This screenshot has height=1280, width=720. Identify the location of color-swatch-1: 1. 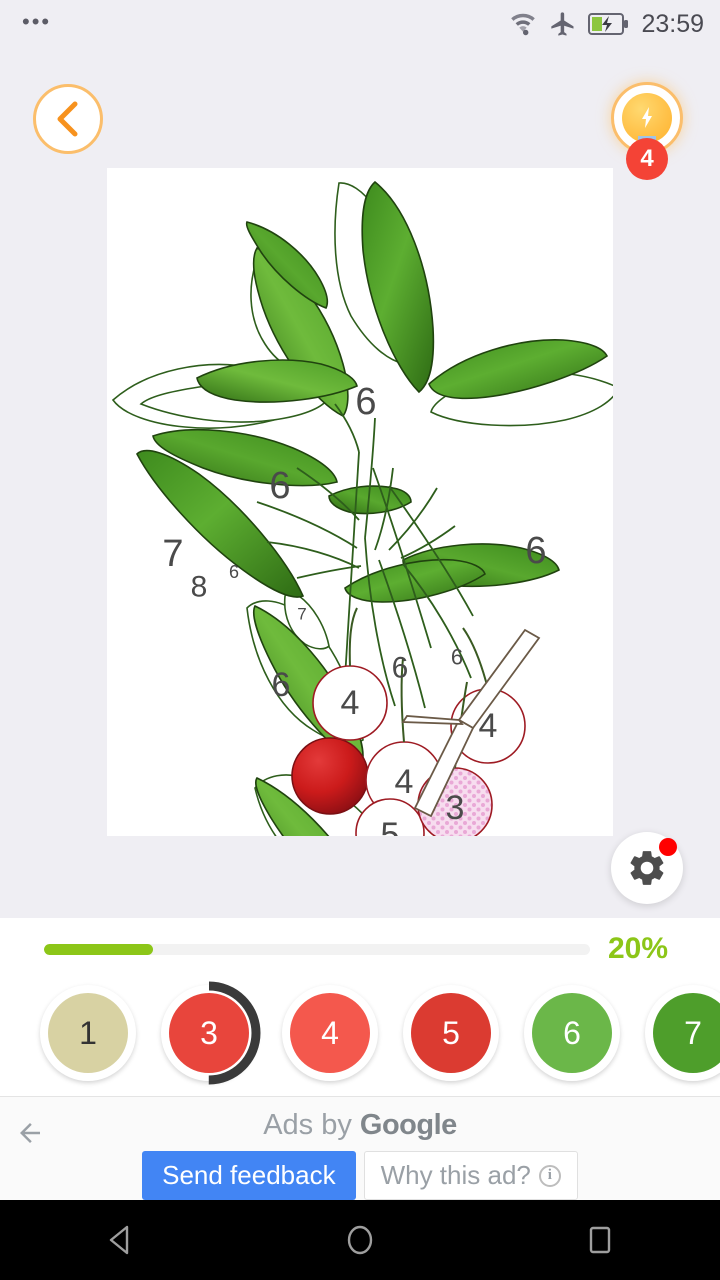
(88, 1033).